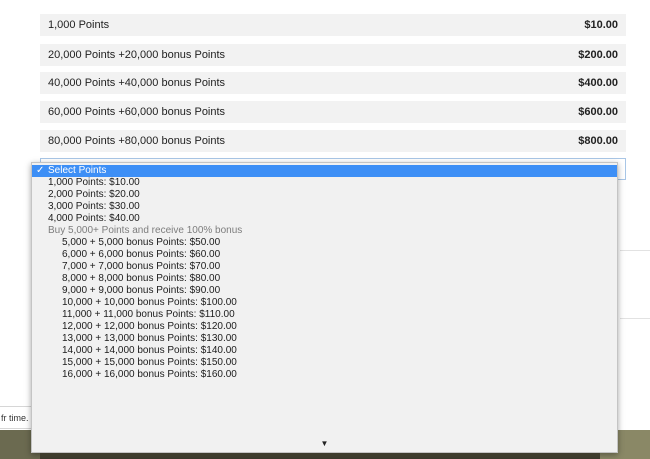 This screenshot has height=459, width=650. Describe the element at coordinates (79, 25) in the screenshot. I see `price-row-label: 1,000 Points` at that location.